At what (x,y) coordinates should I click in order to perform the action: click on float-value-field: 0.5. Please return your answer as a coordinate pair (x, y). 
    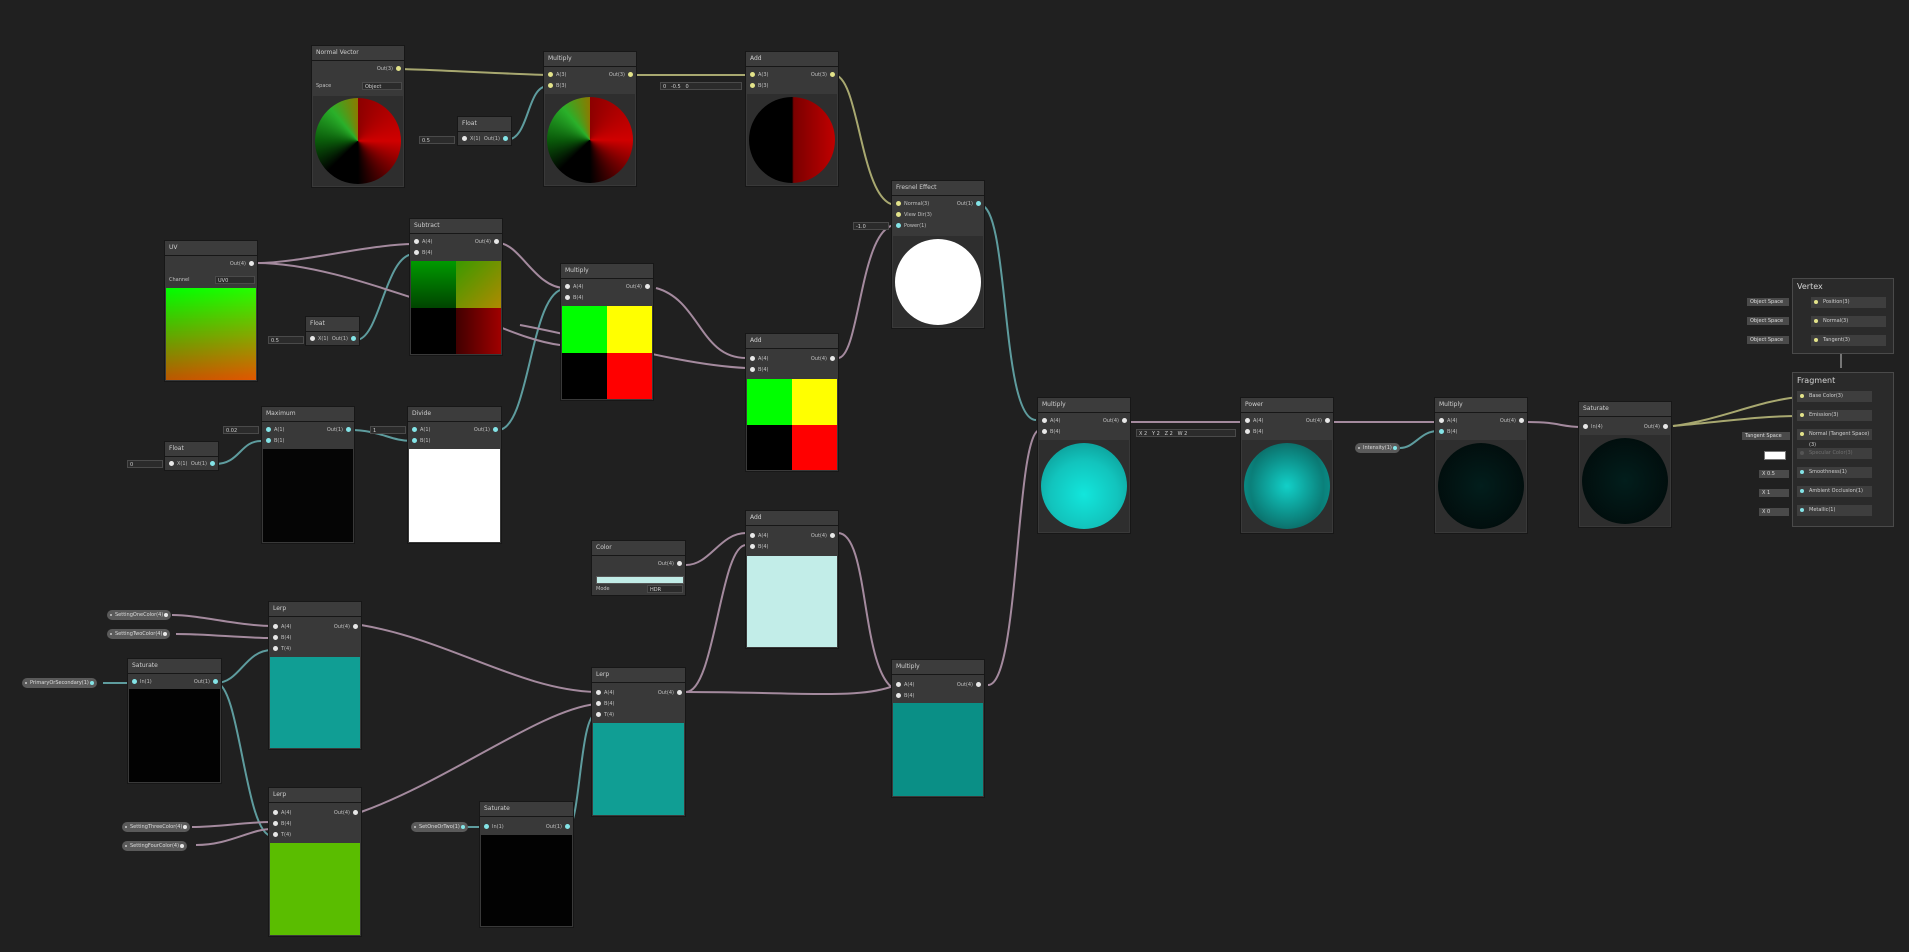
    Looking at the image, I should click on (286, 340).